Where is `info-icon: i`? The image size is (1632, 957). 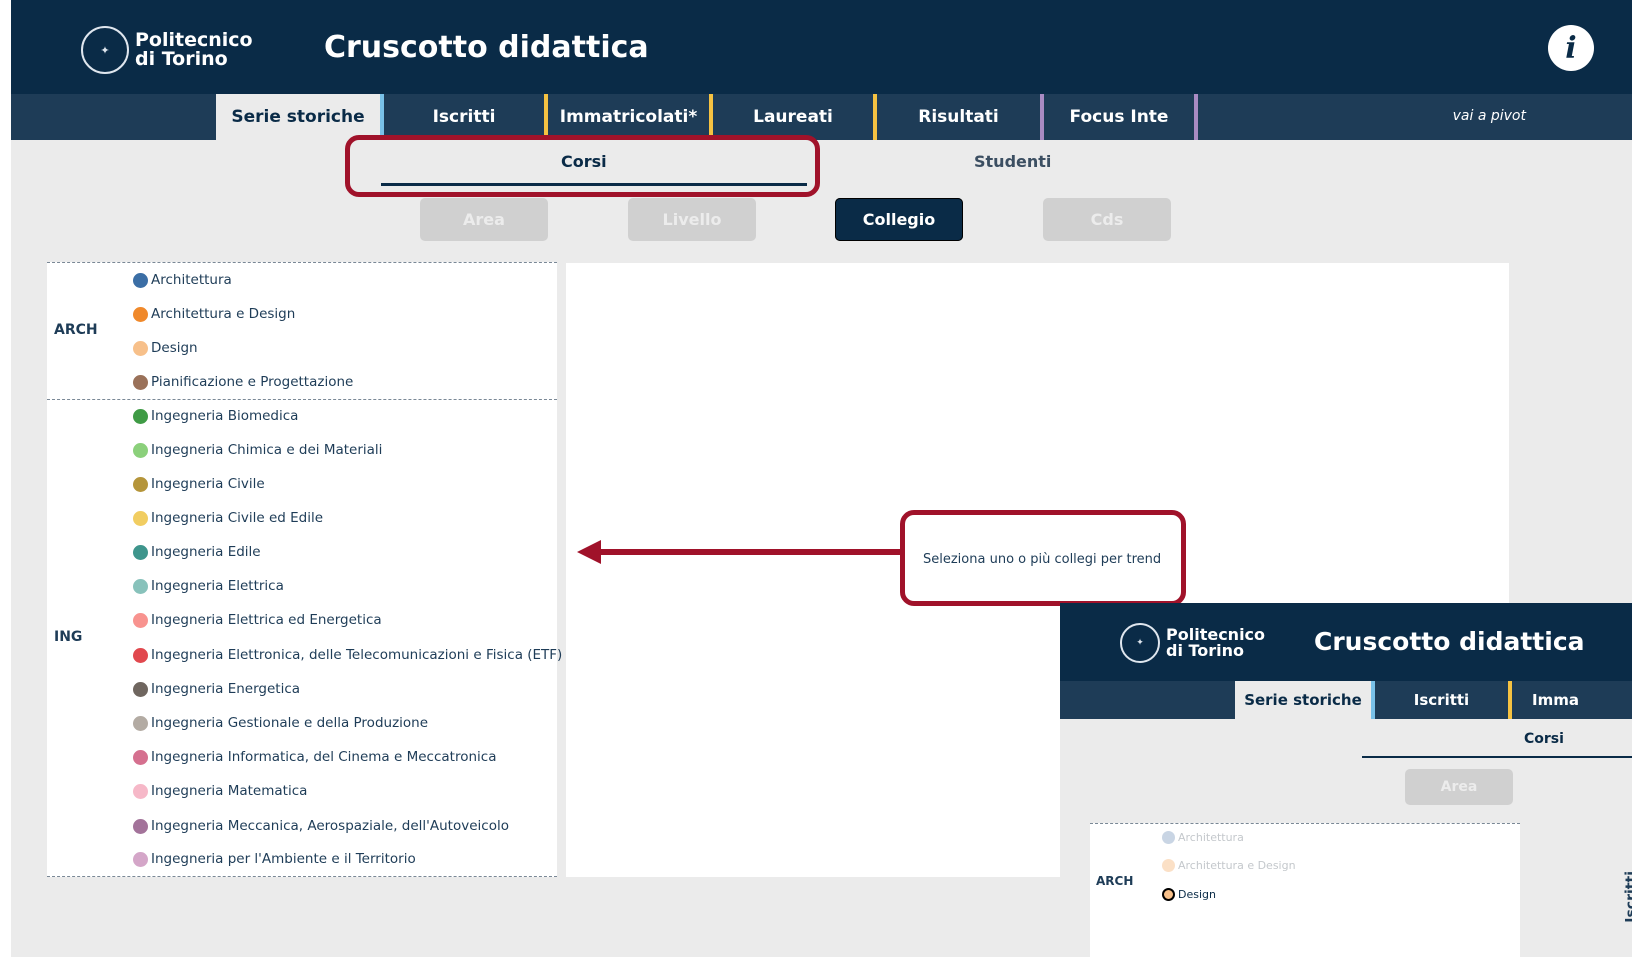 info-icon: i is located at coordinates (1571, 48).